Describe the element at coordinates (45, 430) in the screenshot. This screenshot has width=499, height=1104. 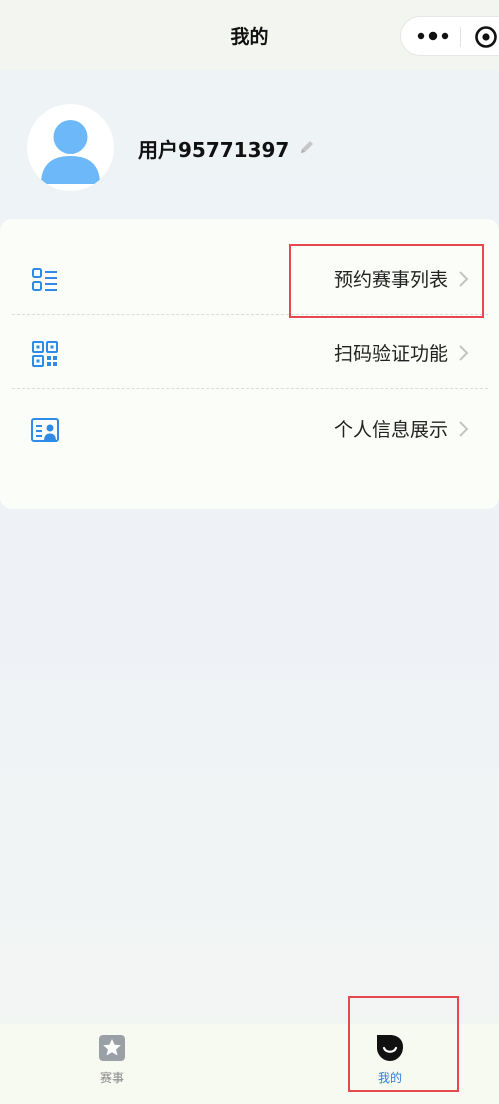
I see `id-card-icon` at that location.